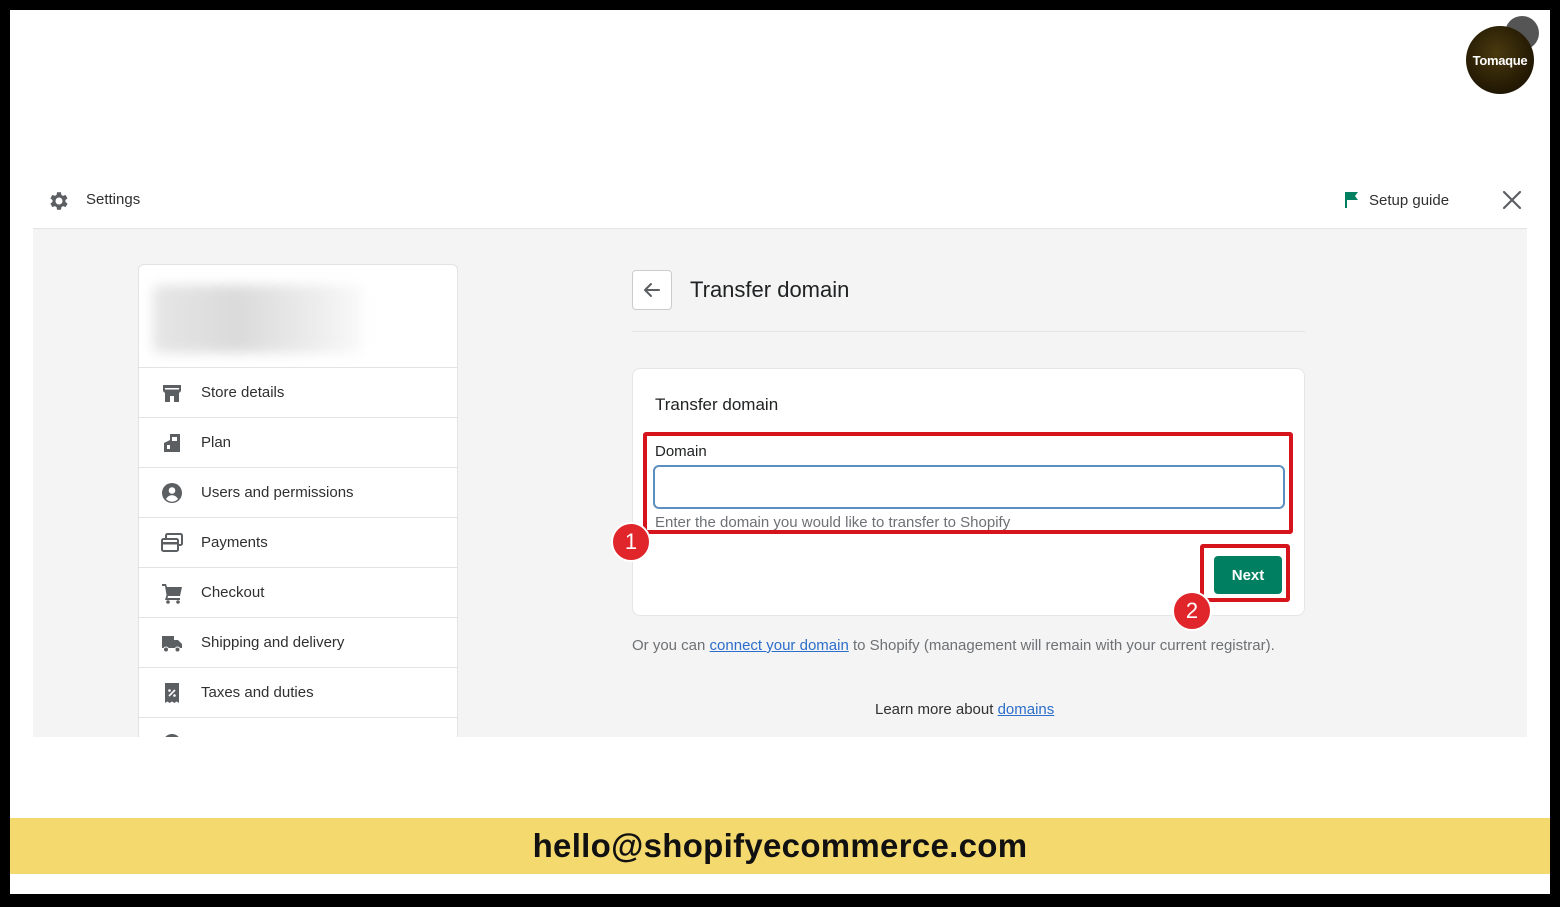  I want to click on close-icon, so click(1512, 200).